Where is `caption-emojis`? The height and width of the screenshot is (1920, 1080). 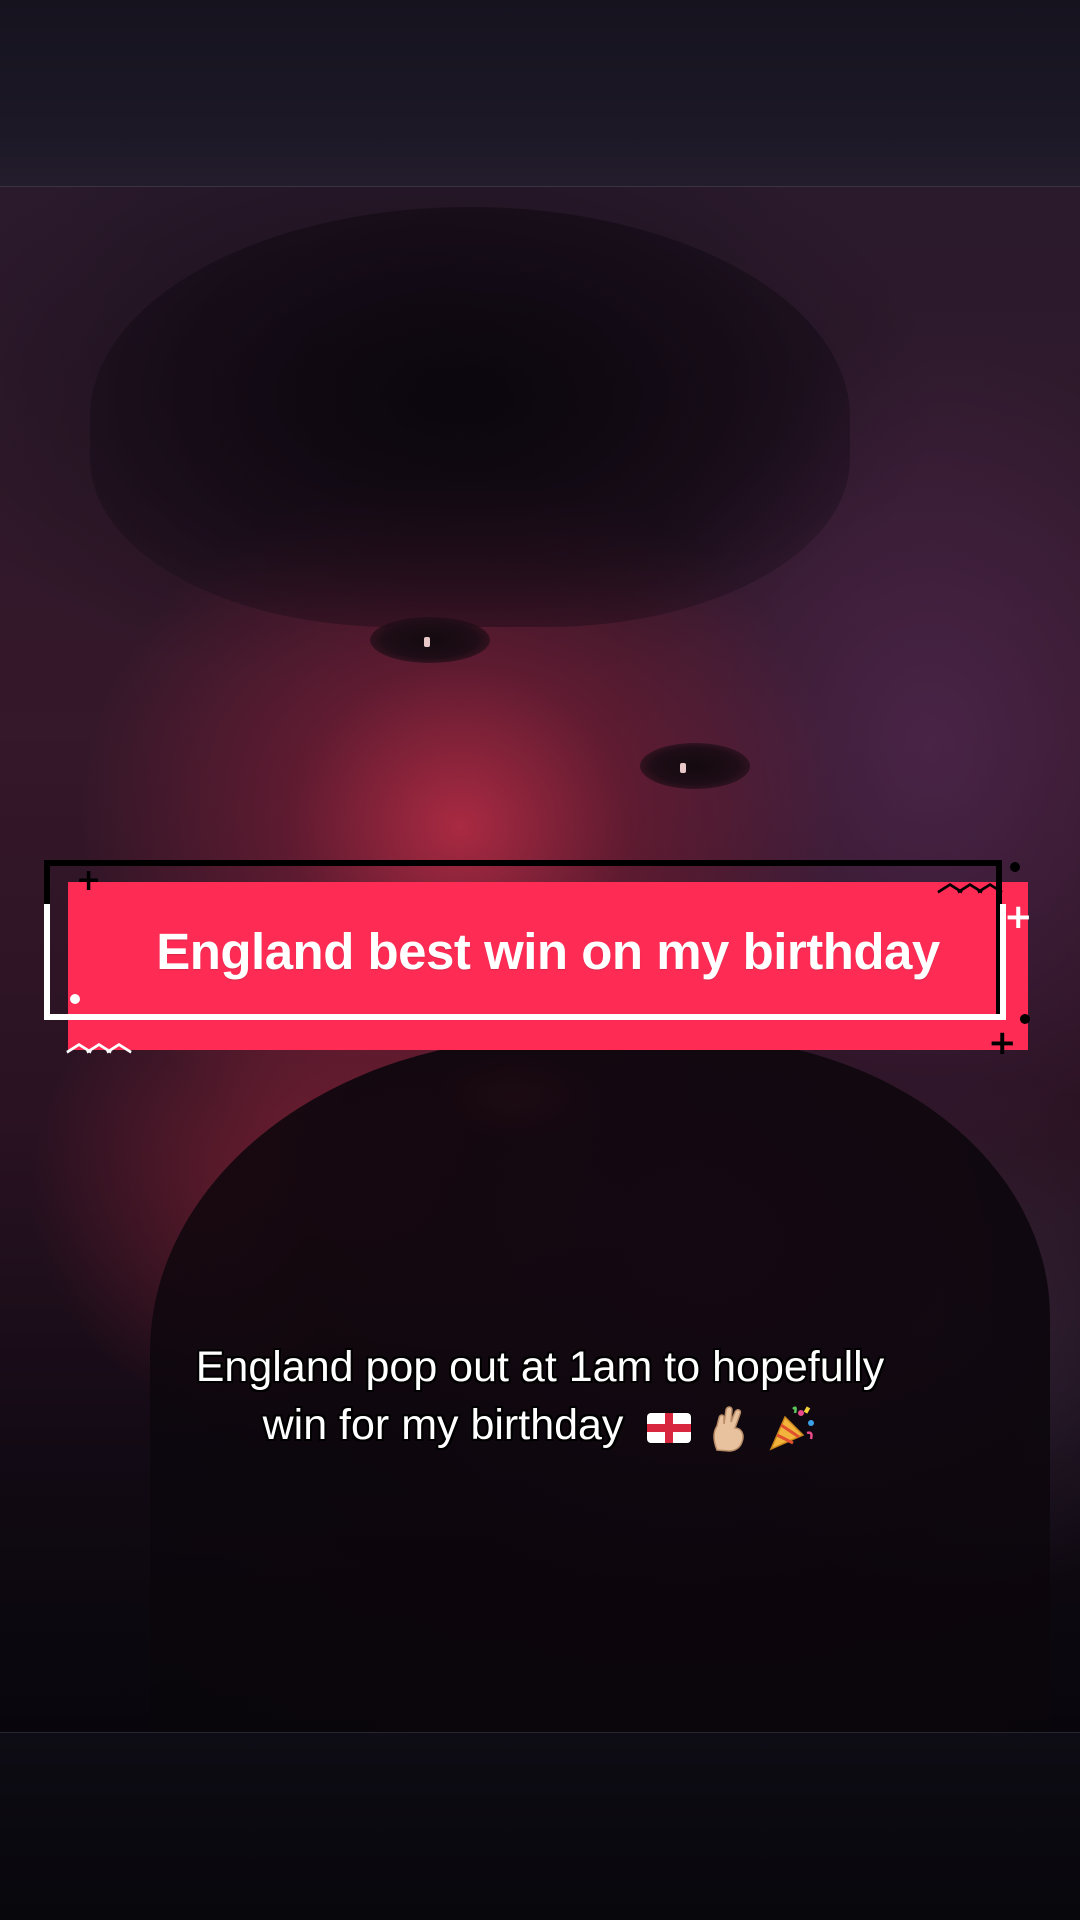
caption-emojis is located at coordinates (732, 1428).